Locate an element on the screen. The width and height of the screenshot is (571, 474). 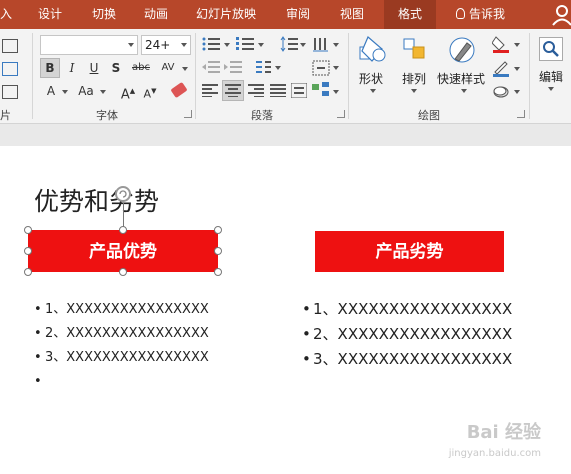
align-center-button is located at coordinates (233, 90).